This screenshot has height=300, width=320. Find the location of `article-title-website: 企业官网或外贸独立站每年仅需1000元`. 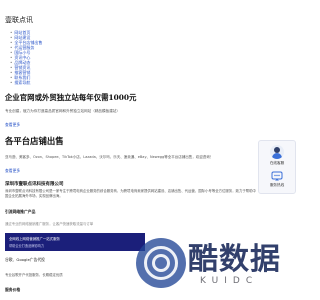

article-title-website: 企业官网或外贸独立站每年仅需1000元 is located at coordinates (71, 97).